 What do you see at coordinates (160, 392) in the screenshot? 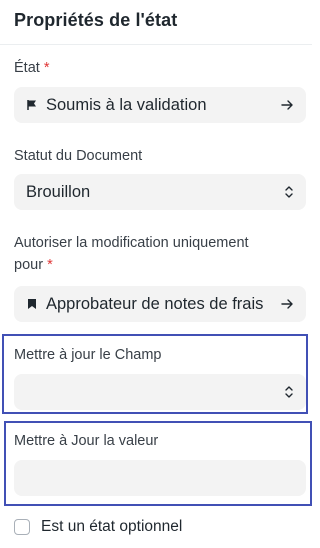
I see `update-field-select` at bounding box center [160, 392].